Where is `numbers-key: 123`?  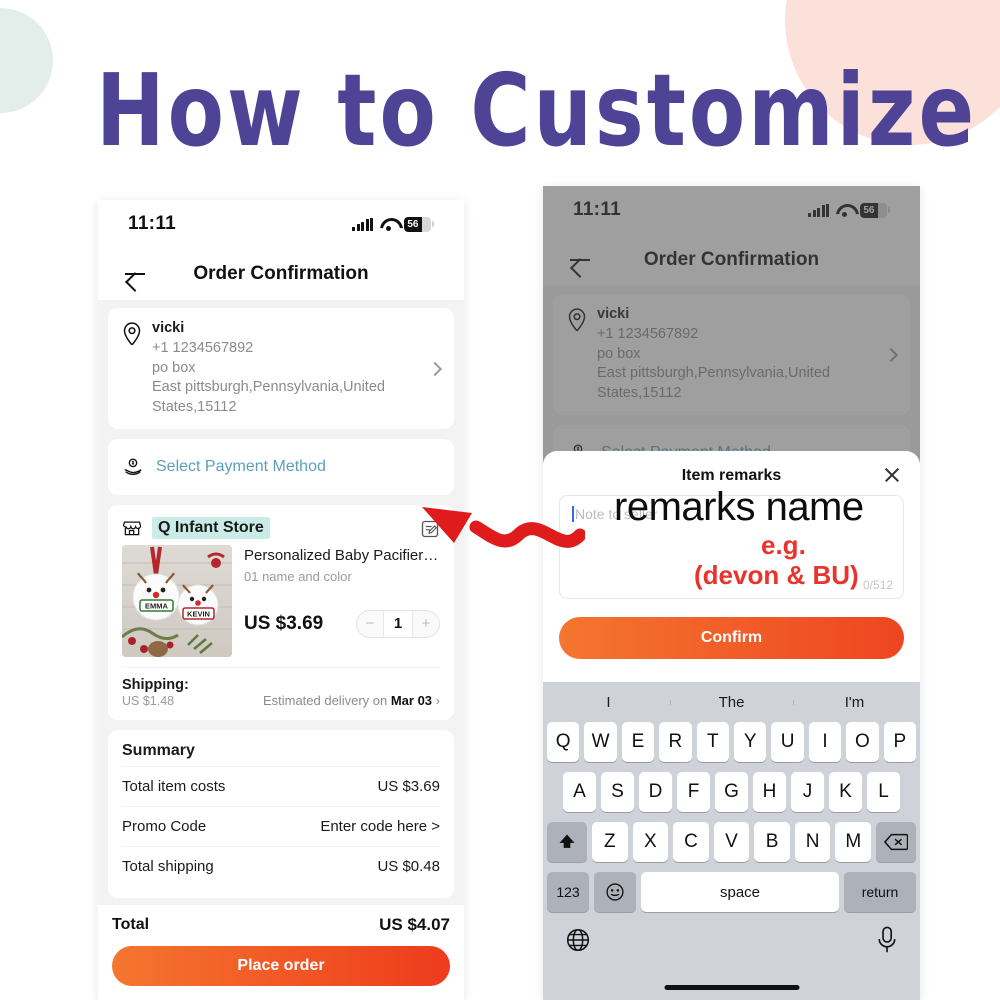
numbers-key: 123 is located at coordinates (568, 892).